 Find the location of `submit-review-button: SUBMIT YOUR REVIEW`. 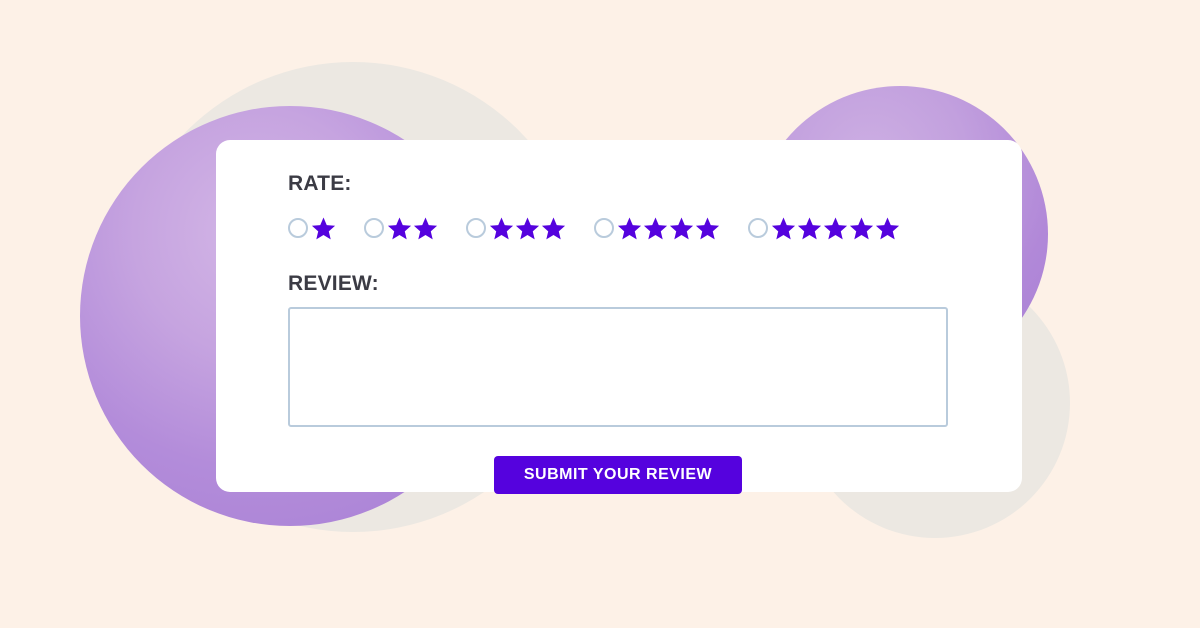

submit-review-button: SUBMIT YOUR REVIEW is located at coordinates (618, 475).